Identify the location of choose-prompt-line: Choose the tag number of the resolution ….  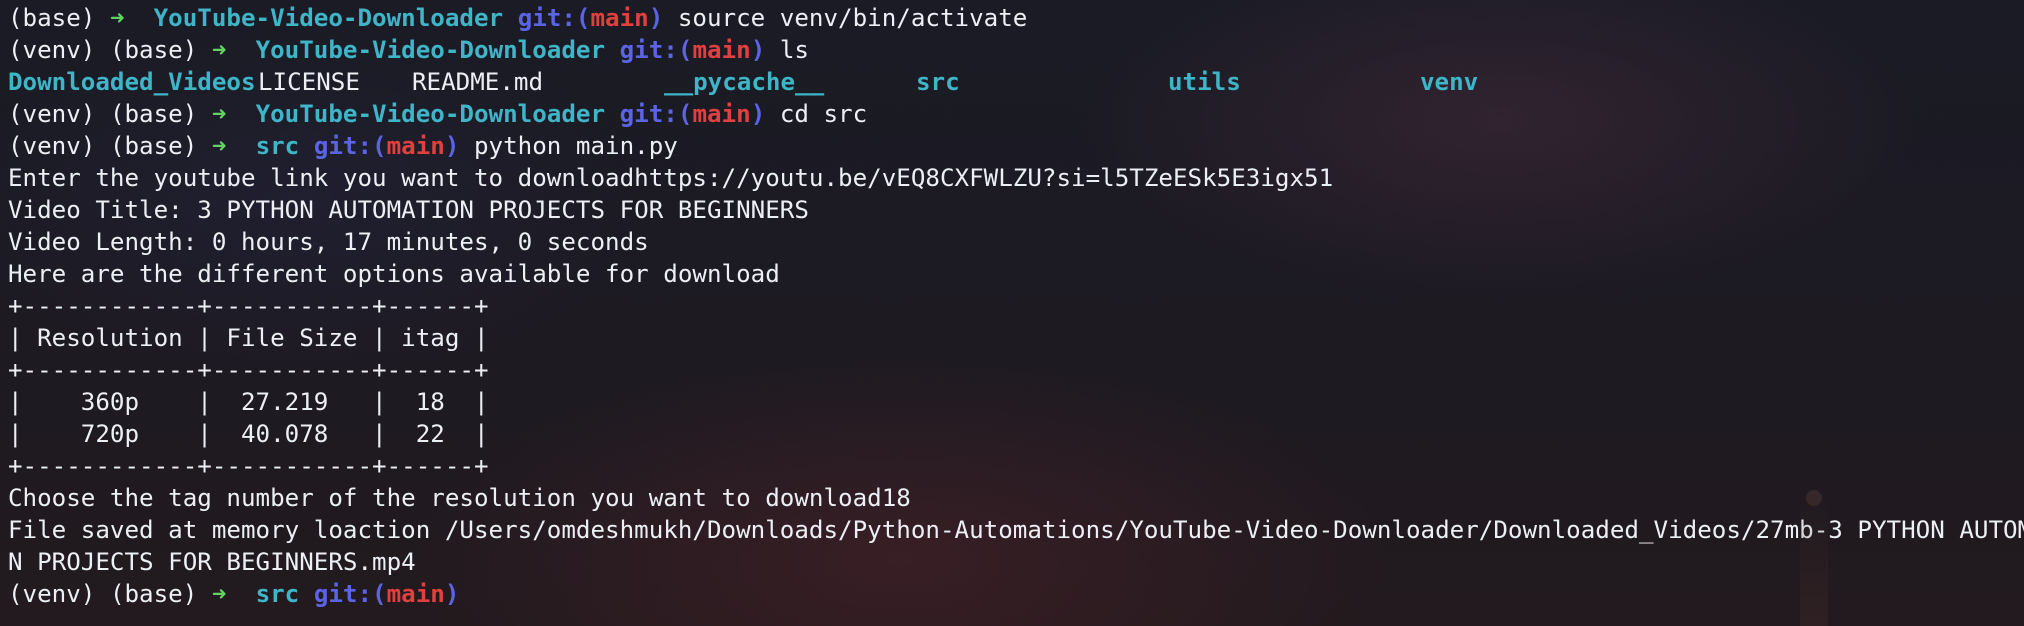
(459, 498).